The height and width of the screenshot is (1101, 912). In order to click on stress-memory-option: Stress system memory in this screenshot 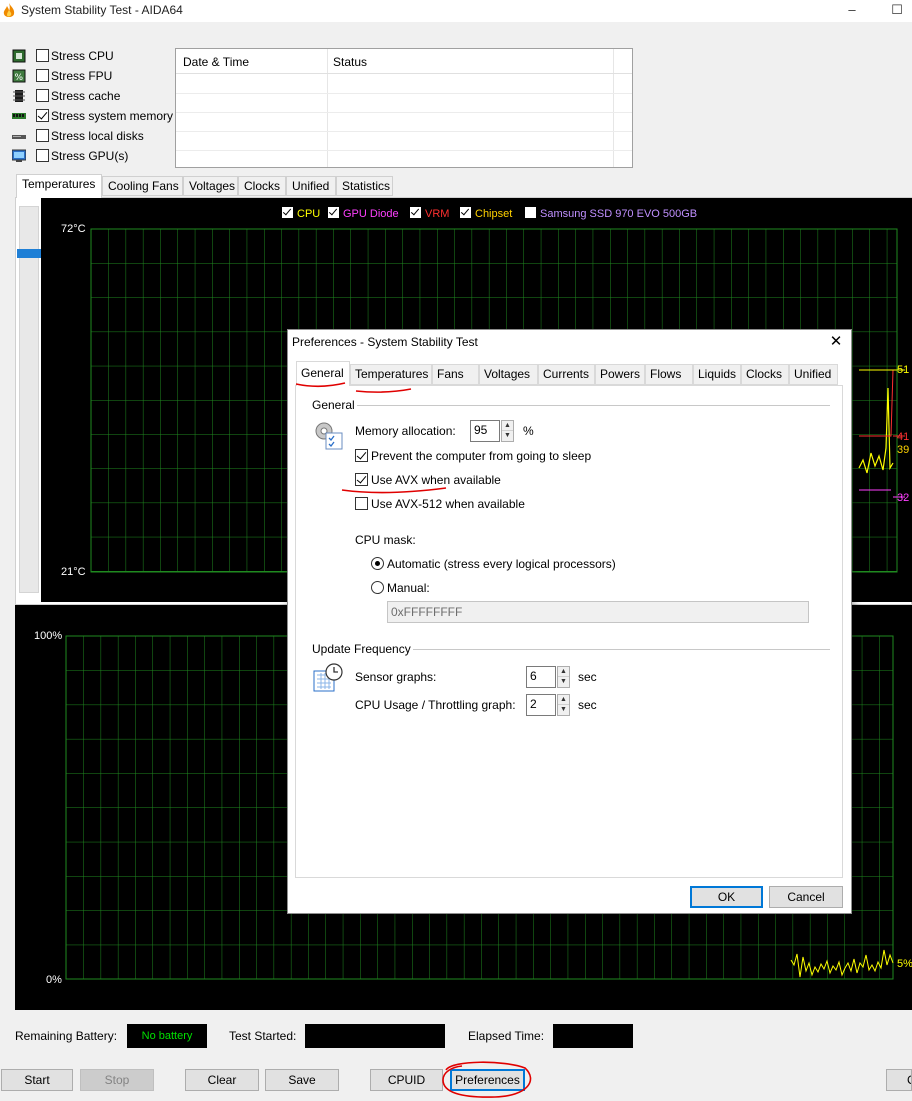, I will do `click(97, 116)`.